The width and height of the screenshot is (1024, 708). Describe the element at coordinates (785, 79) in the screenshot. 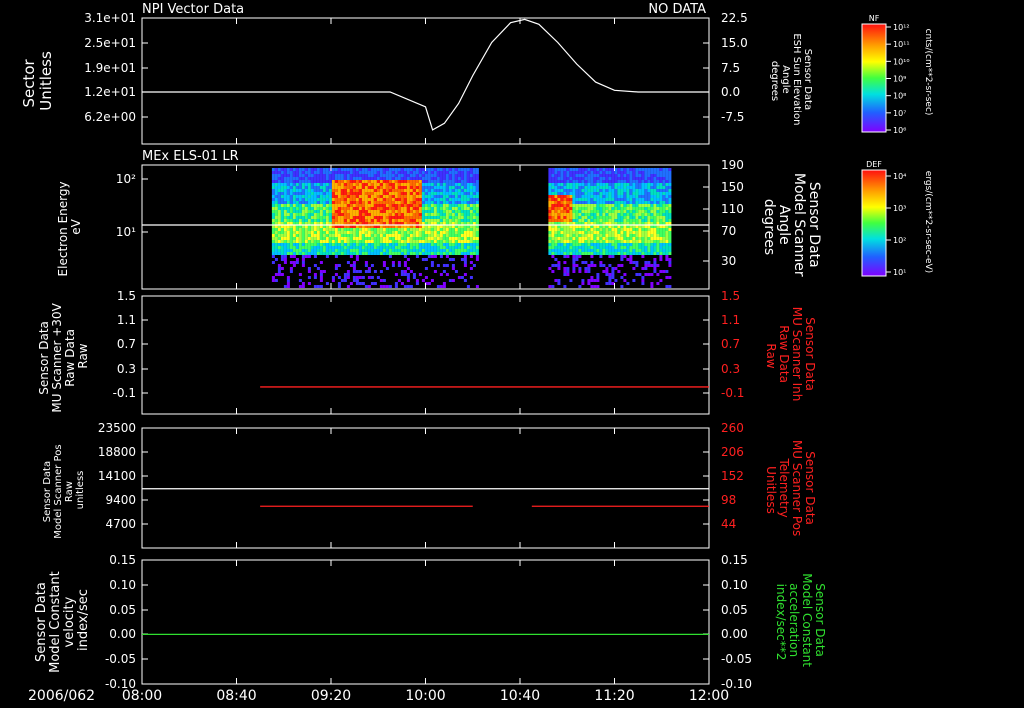

I see `panel1-ylabel-right-line3: Angle` at that location.